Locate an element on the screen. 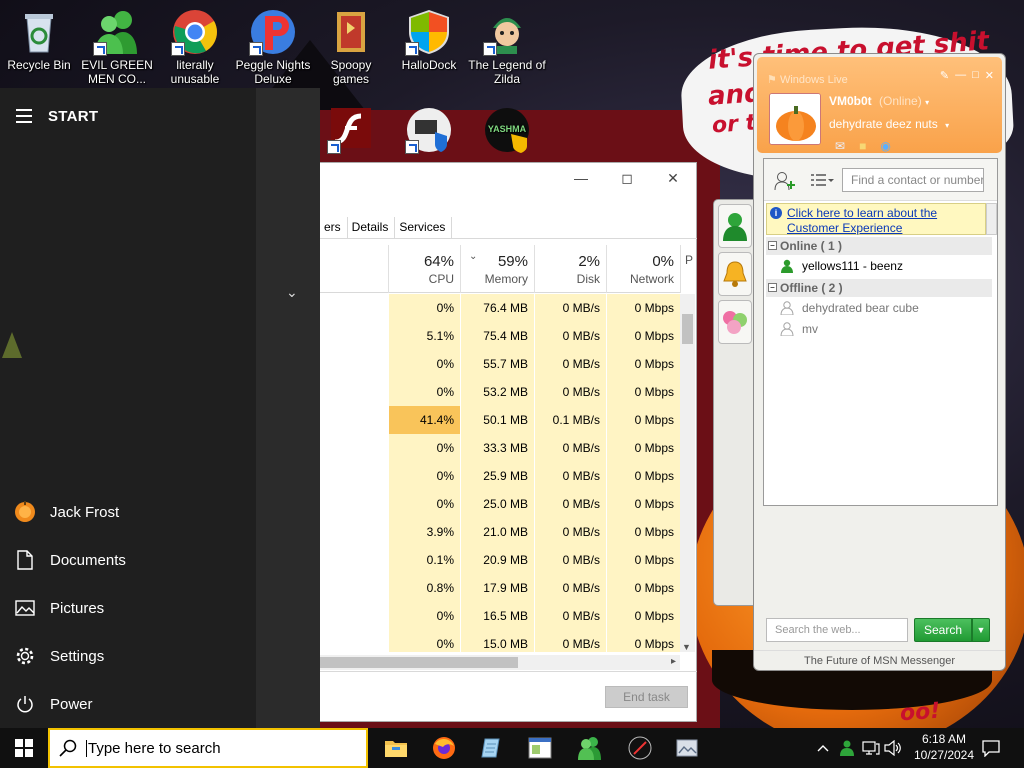 Image resolution: width=1024 pixels, height=768 pixels. column-disk: 2% Disk is located at coordinates (570, 269).